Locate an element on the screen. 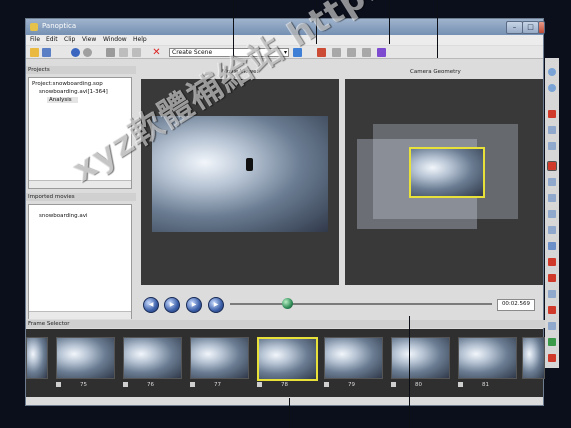  projects-header-label: Projects is located at coordinates (39, 70).